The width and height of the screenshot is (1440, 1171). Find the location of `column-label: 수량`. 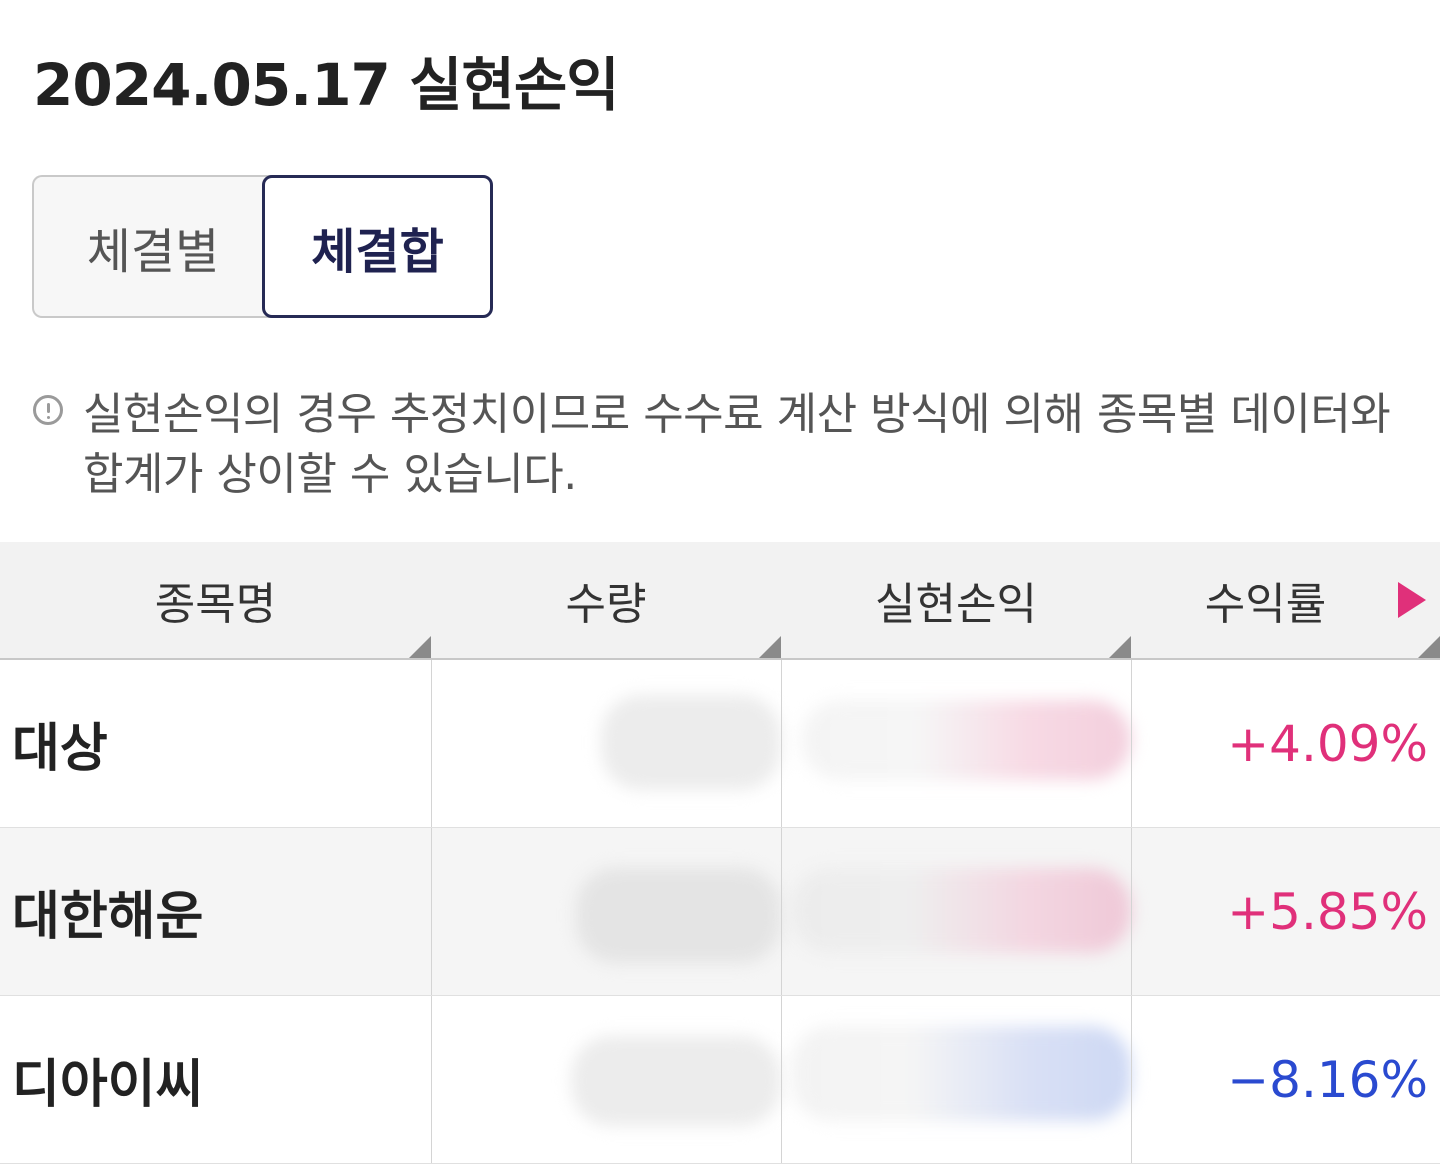

column-label: 수량 is located at coordinates (606, 604).